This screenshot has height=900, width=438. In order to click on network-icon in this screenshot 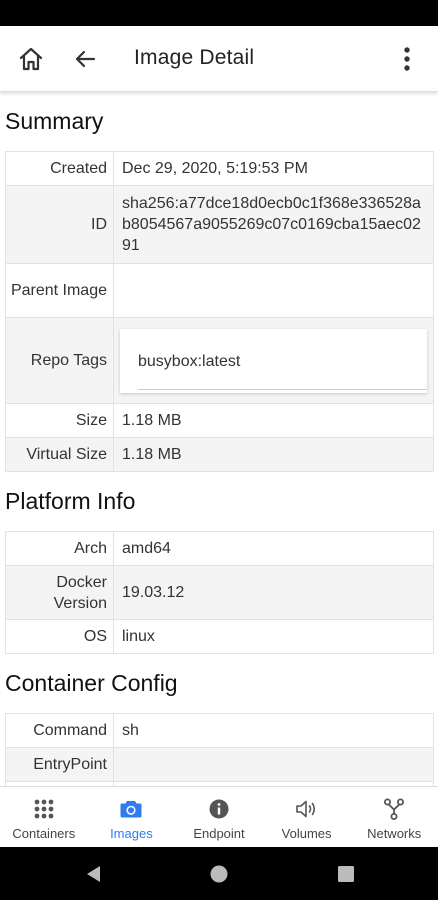, I will do `click(394, 809)`.